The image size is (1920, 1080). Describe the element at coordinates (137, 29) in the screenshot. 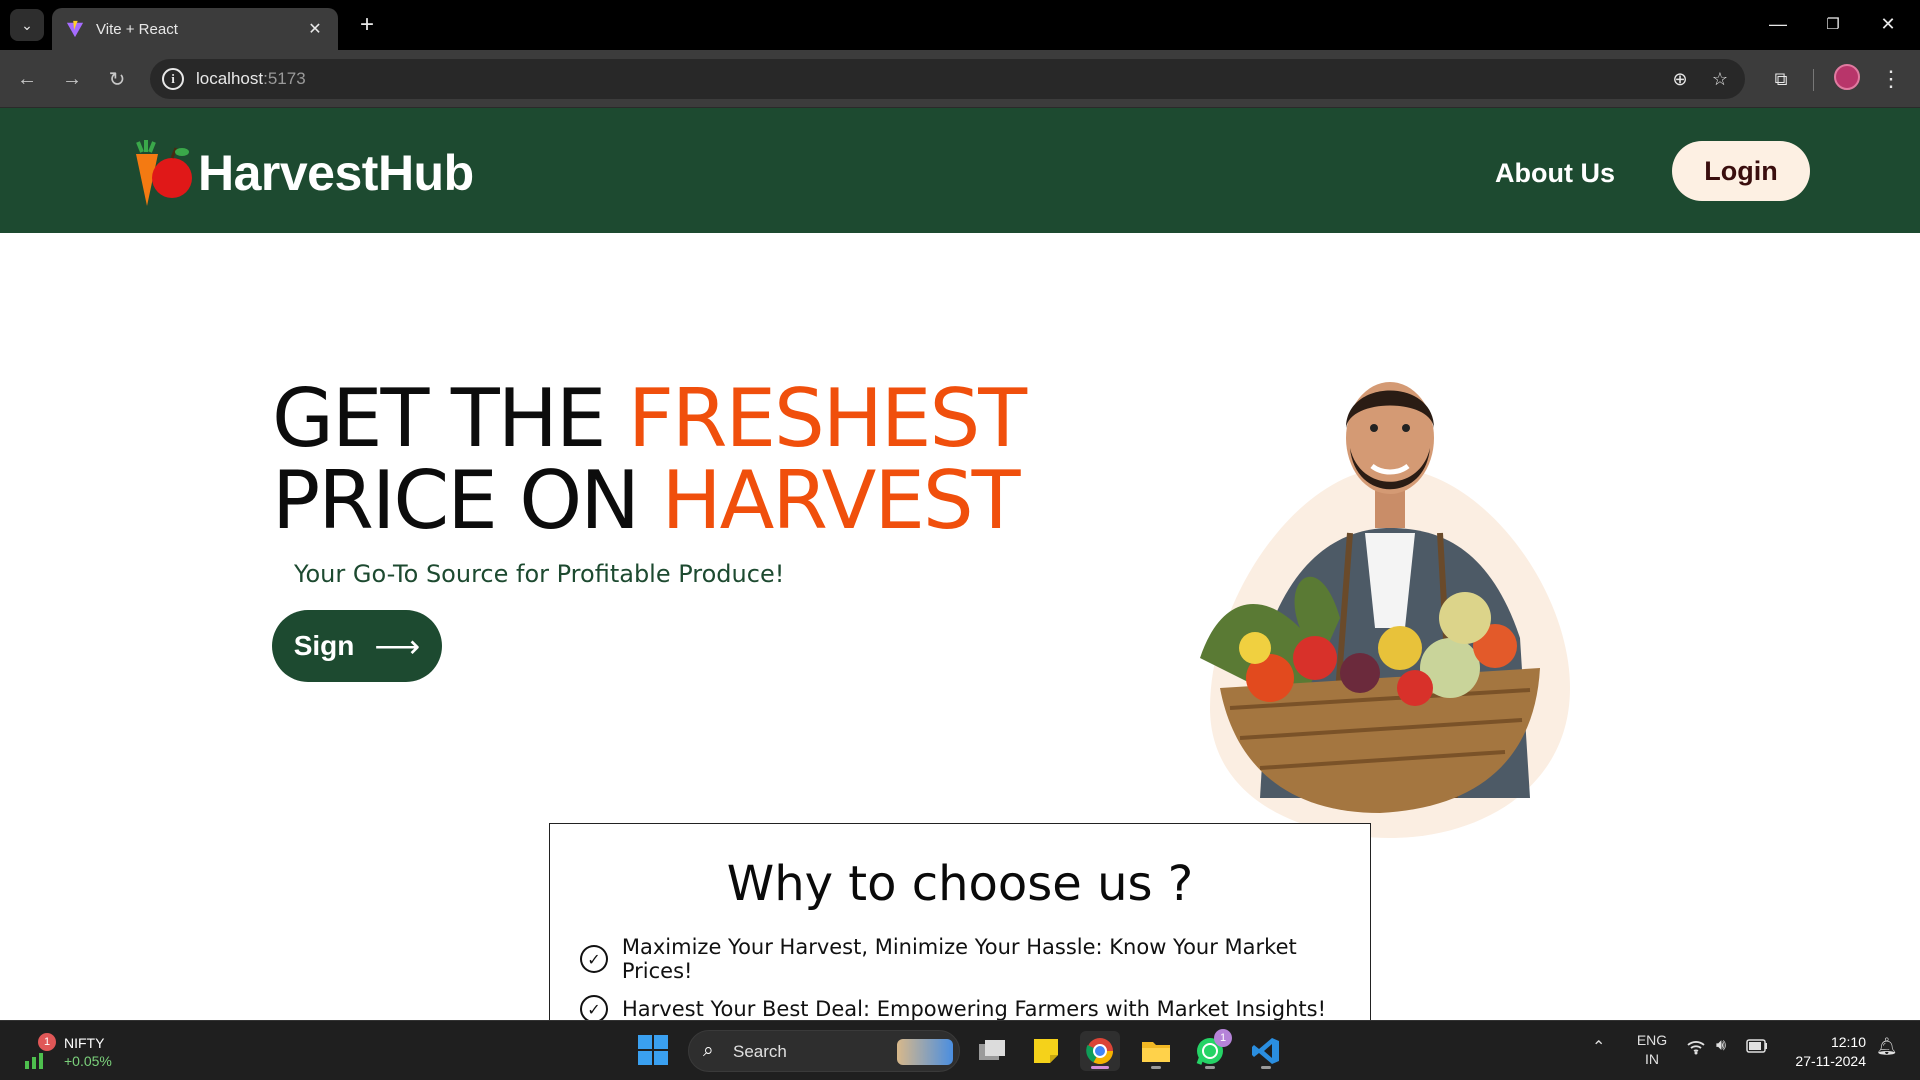

I see `tab-title: Vite + React` at that location.